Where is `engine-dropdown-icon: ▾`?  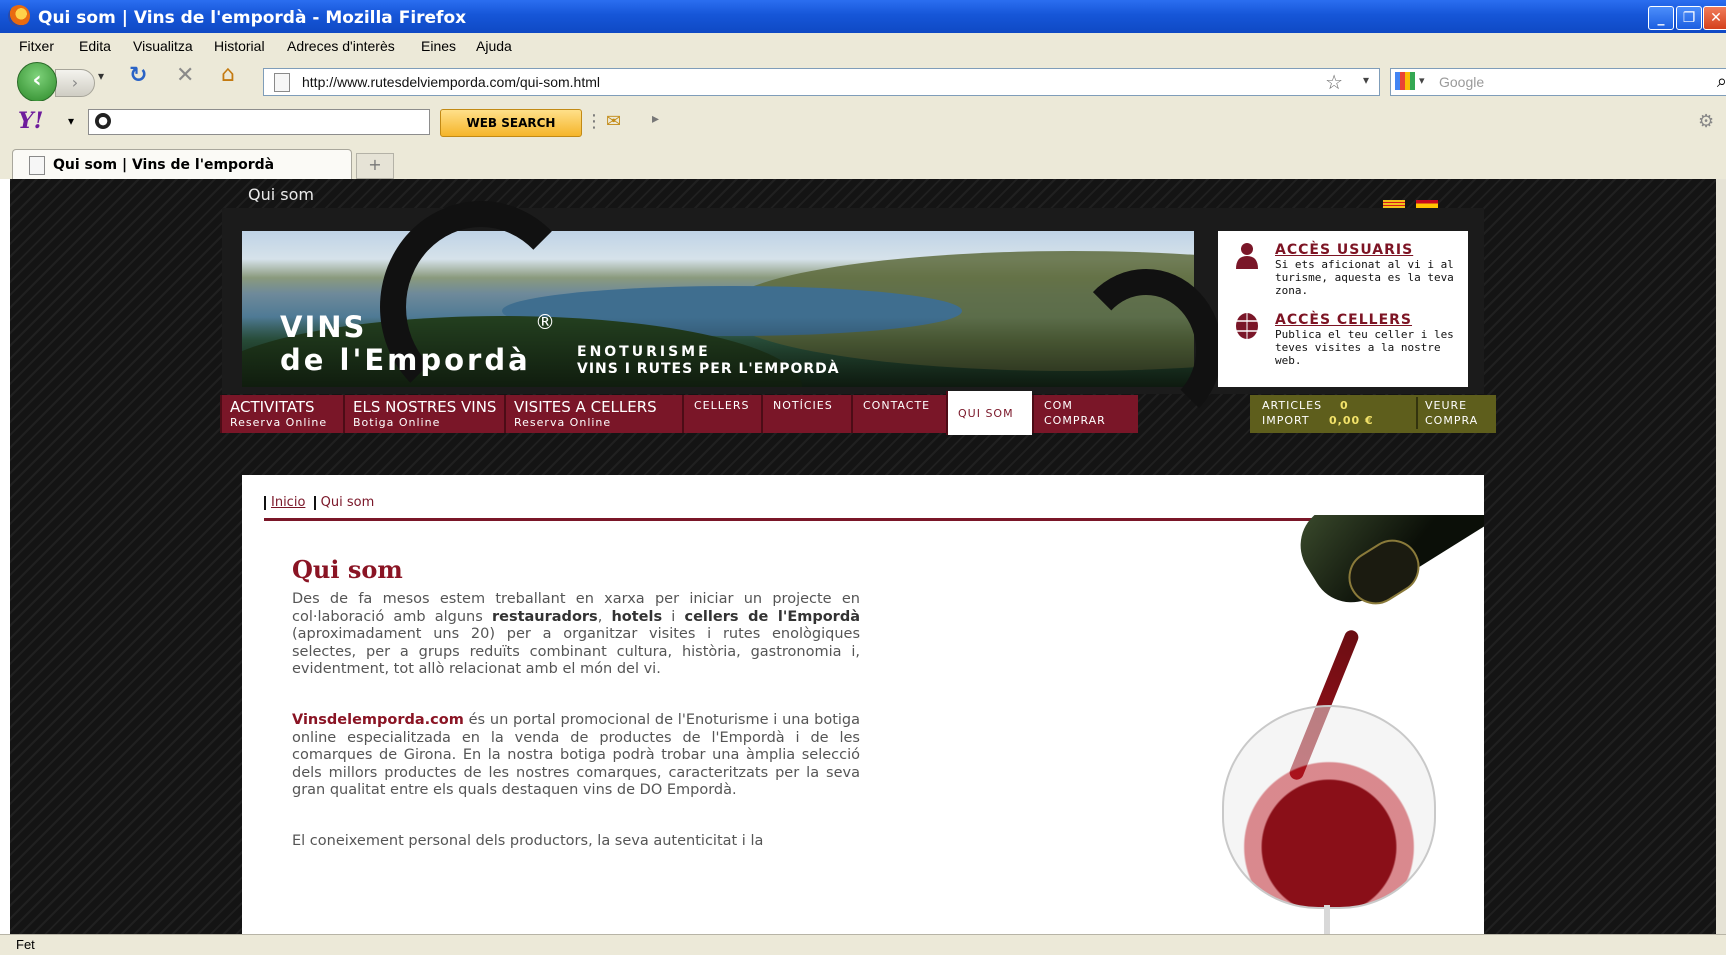 engine-dropdown-icon: ▾ is located at coordinates (1422, 80).